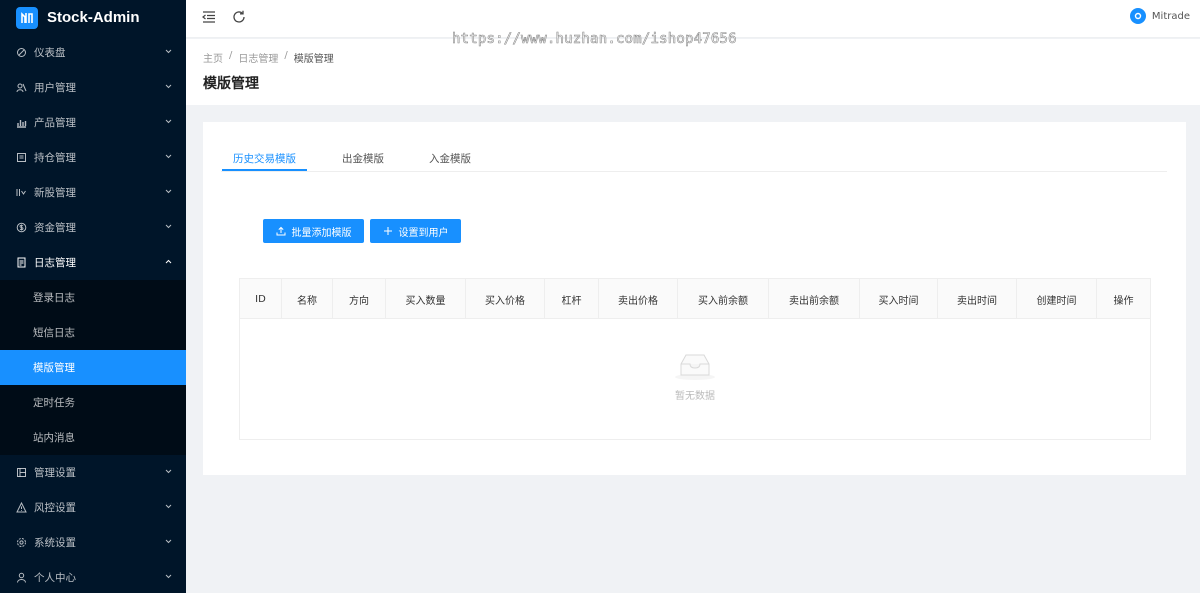 The height and width of the screenshot is (593, 1200). I want to click on upload-icon, so click(280, 231).